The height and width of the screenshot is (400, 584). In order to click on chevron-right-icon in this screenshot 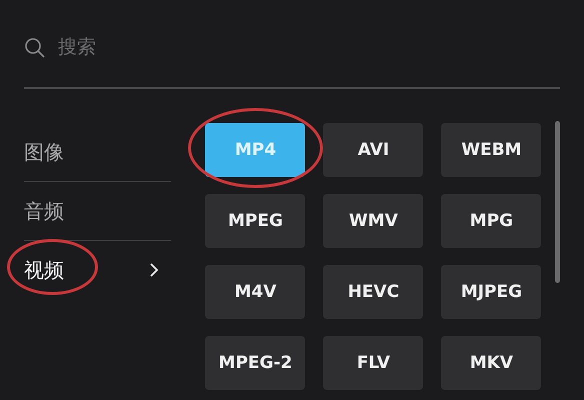, I will do `click(154, 270)`.